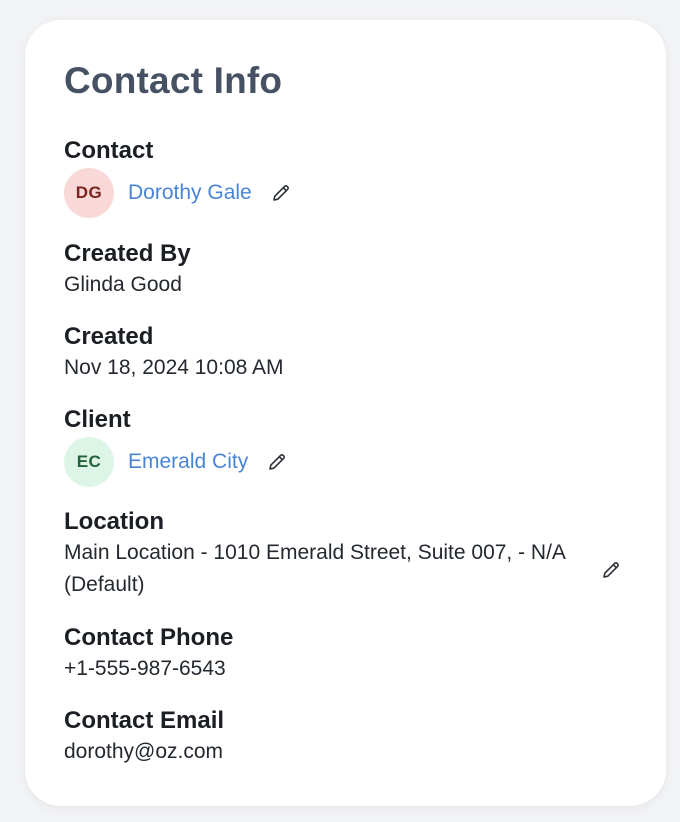 This screenshot has width=680, height=822. I want to click on client-label: Client, so click(97, 419).